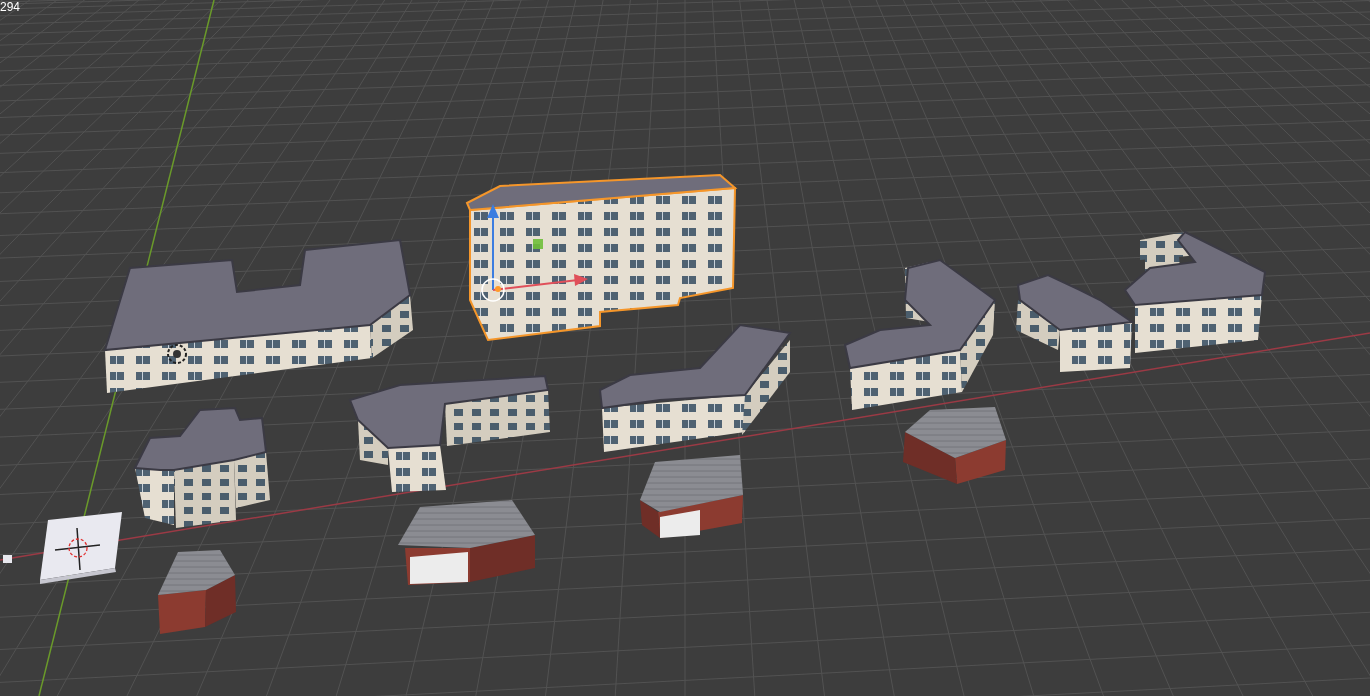  Describe the element at coordinates (10, 7) in the screenshot. I see `frame-counter-text: 294` at that location.